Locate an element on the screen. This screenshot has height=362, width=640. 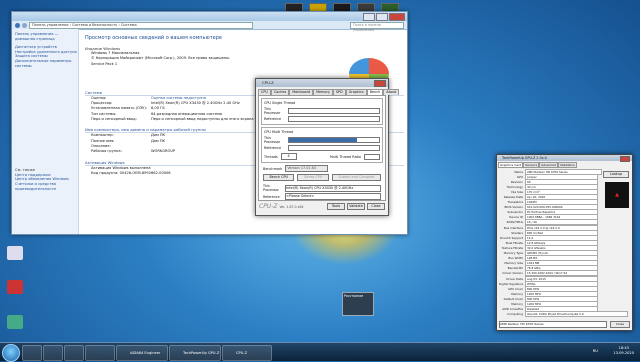
forward-icon is located at coordinates (24, 25).